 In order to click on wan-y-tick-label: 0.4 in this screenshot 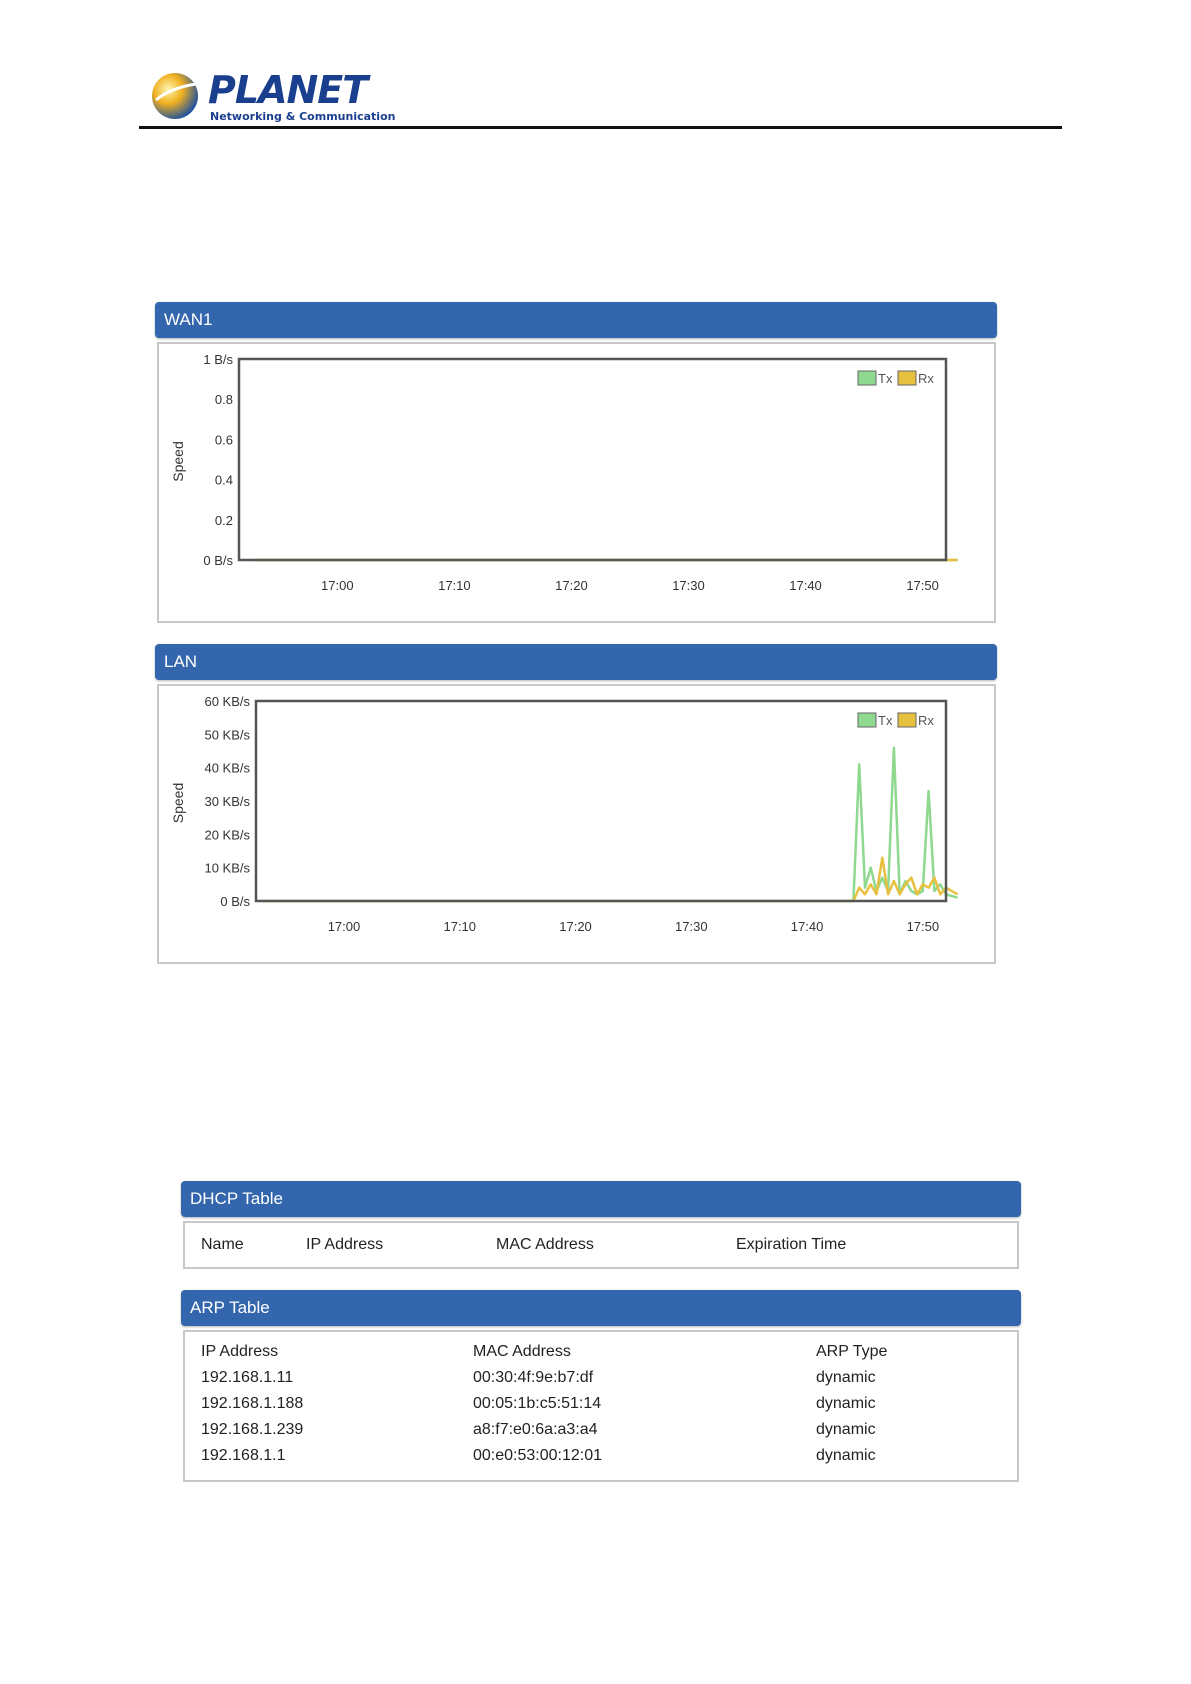, I will do `click(224, 480)`.